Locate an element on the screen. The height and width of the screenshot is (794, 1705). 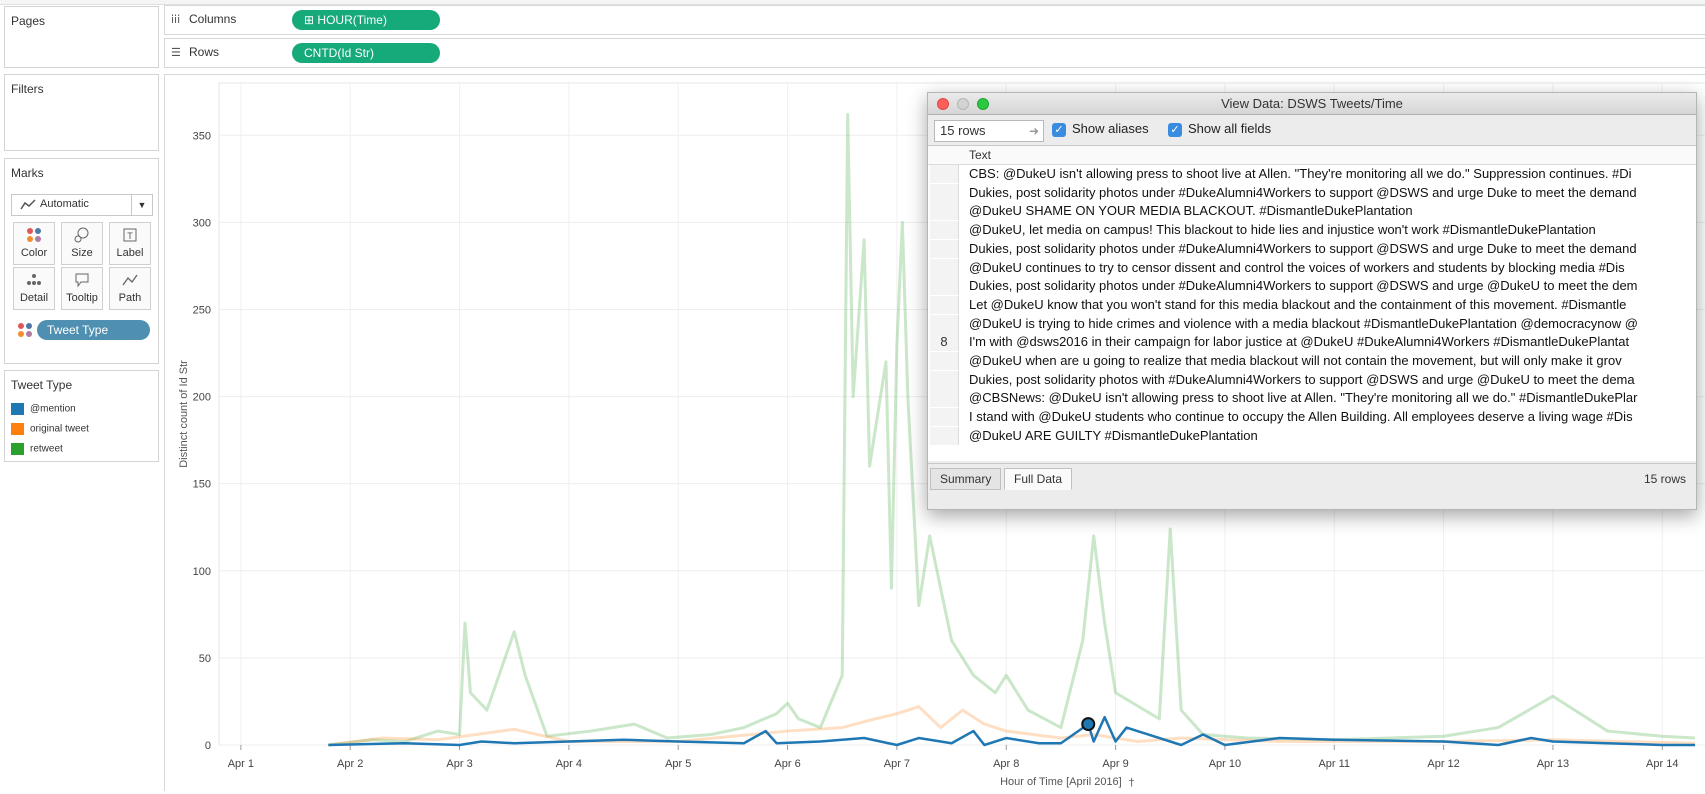
detail-label: Detail is located at coordinates (34, 298).